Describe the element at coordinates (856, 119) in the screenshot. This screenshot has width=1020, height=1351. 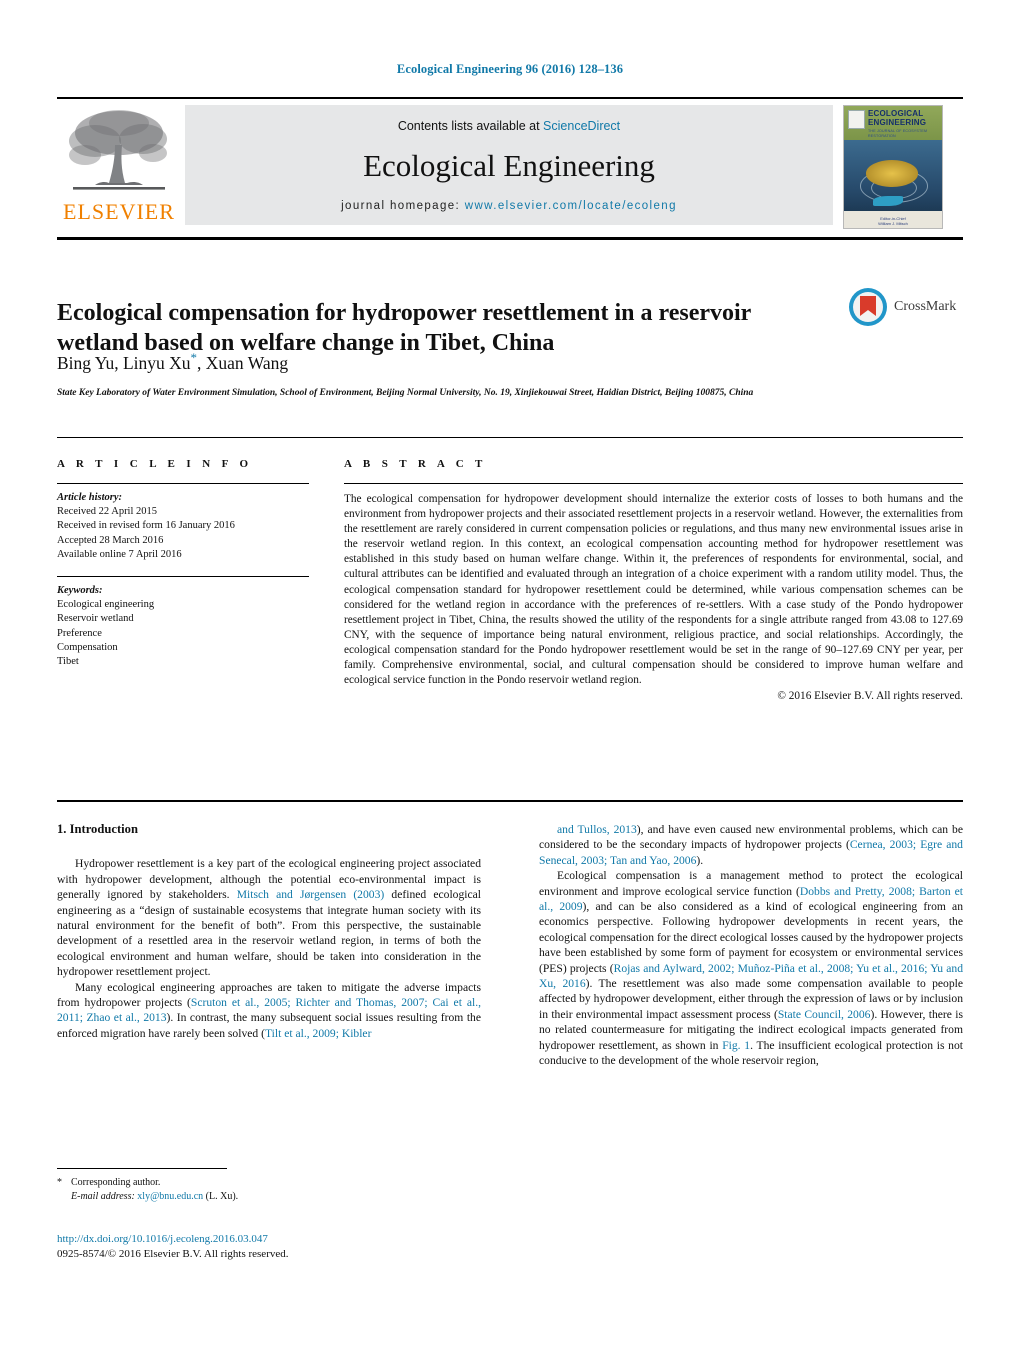
I see `cover-elsevier-mark` at that location.